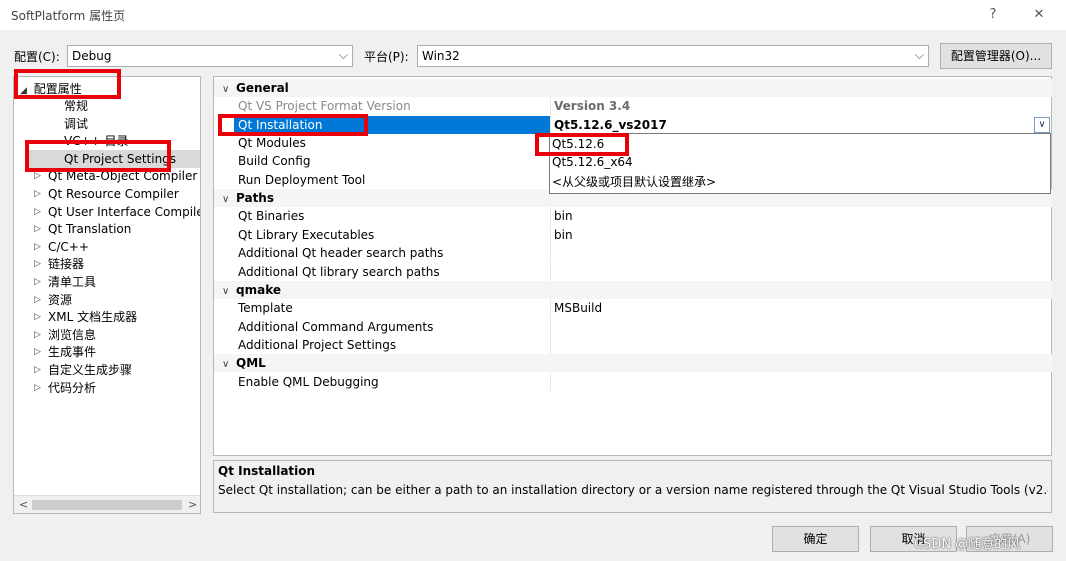 This screenshot has height=561, width=1066. What do you see at coordinates (37, 57) in the screenshot?
I see `config-label: 配置(C):` at bounding box center [37, 57].